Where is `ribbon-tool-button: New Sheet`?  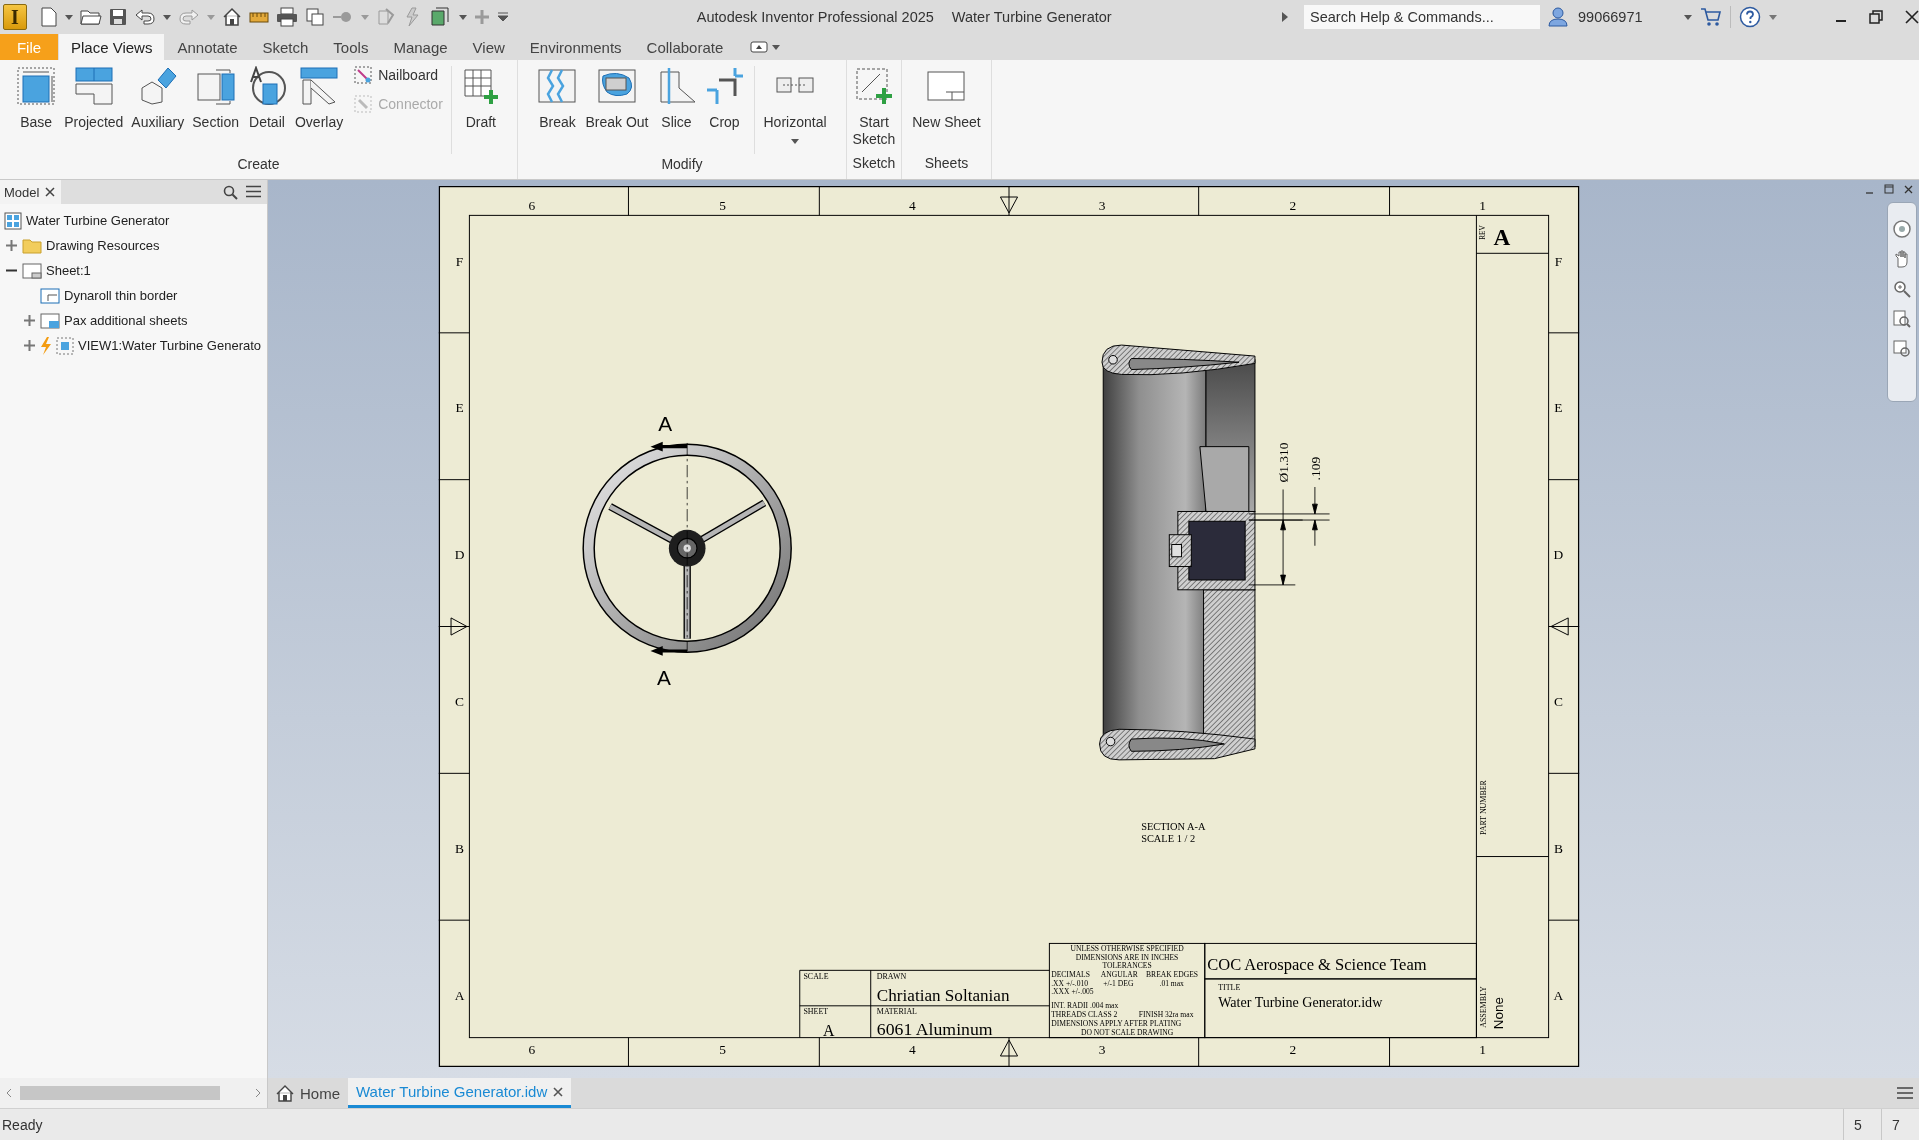
ribbon-tool-button: New Sheet is located at coordinates (946, 98).